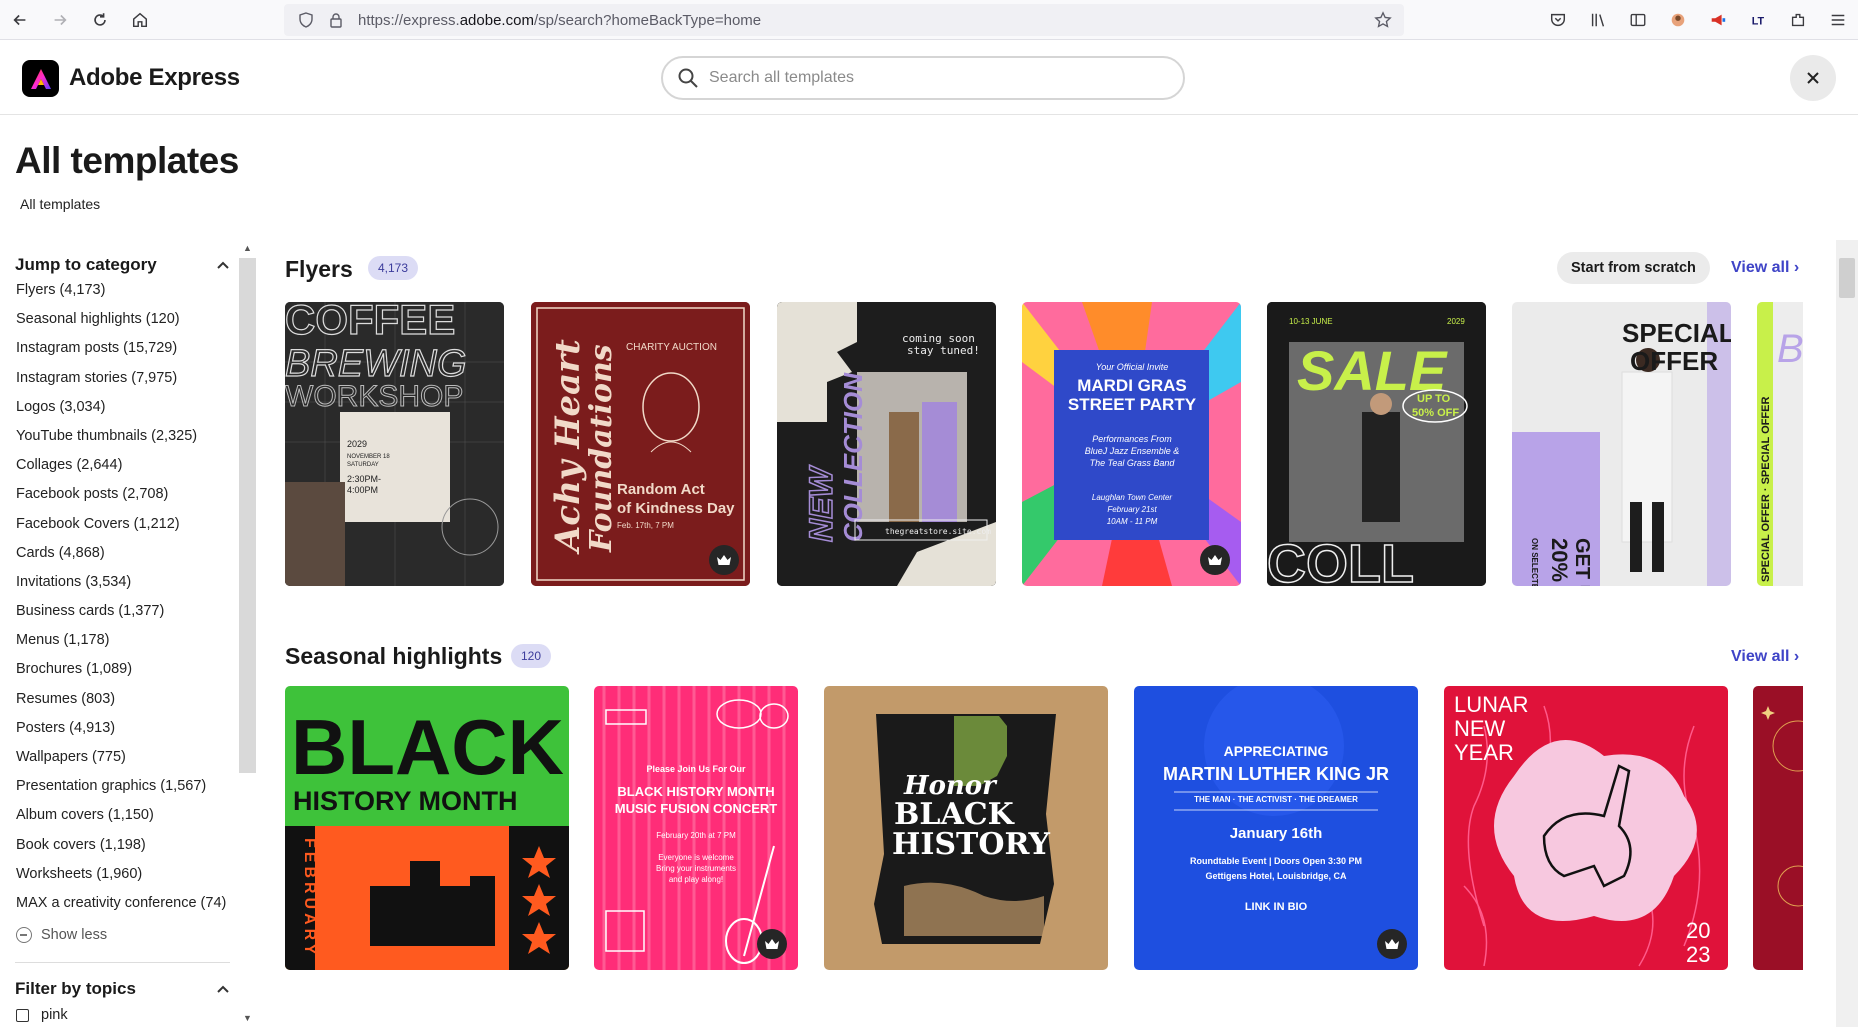 The image size is (1858, 1027). Describe the element at coordinates (405, 801) in the screenshot. I see `card-text: HISTORY MONTH` at that location.